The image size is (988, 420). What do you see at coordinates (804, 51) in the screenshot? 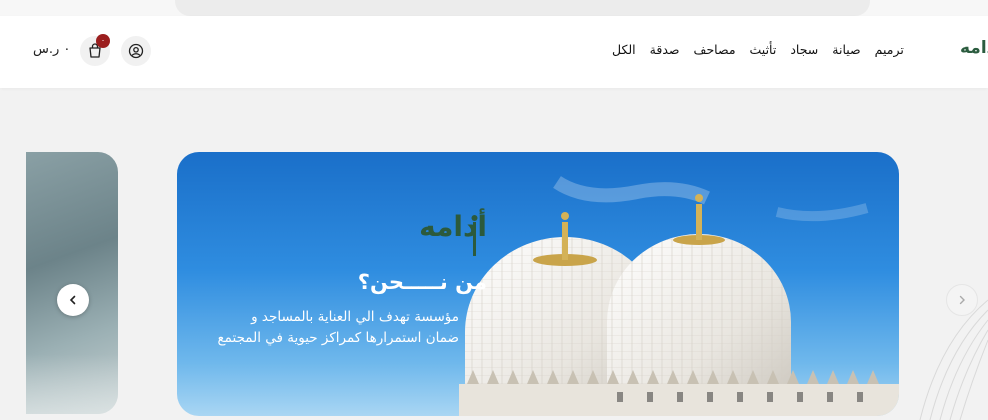
I see `nav-item-carpets: سجاد` at bounding box center [804, 51].